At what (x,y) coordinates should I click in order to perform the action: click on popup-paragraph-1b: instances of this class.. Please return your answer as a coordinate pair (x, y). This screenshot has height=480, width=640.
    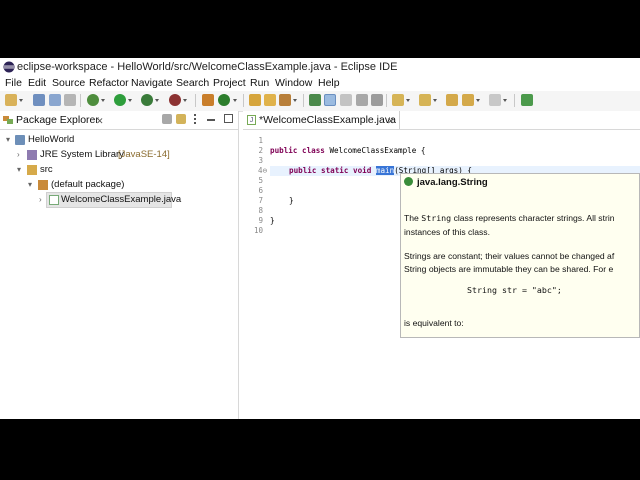
    Looking at the image, I should click on (447, 232).